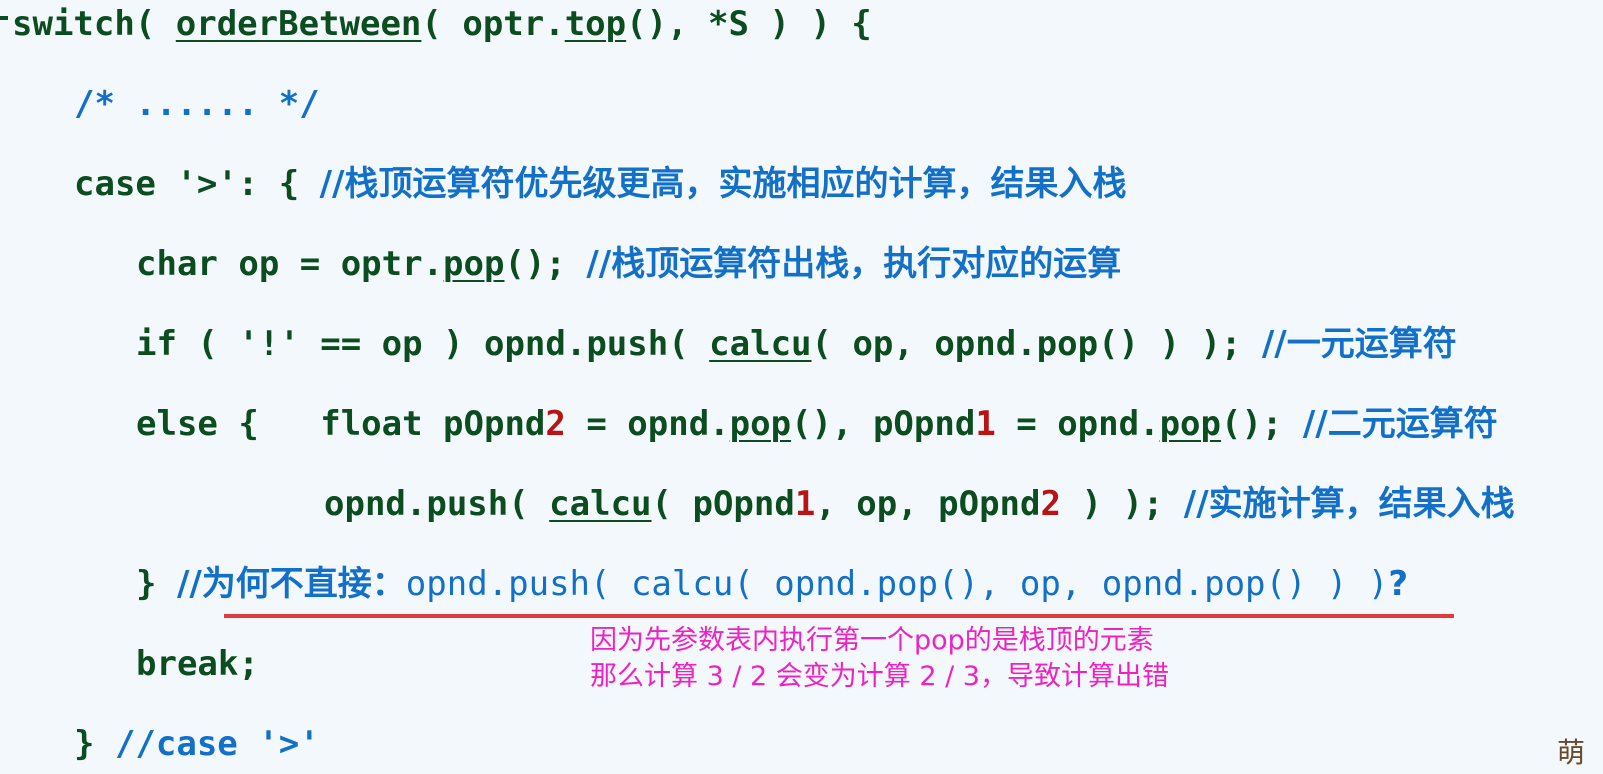 This screenshot has width=1603, height=774. I want to click on code-comment: //二元运算符, so click(1400, 424).